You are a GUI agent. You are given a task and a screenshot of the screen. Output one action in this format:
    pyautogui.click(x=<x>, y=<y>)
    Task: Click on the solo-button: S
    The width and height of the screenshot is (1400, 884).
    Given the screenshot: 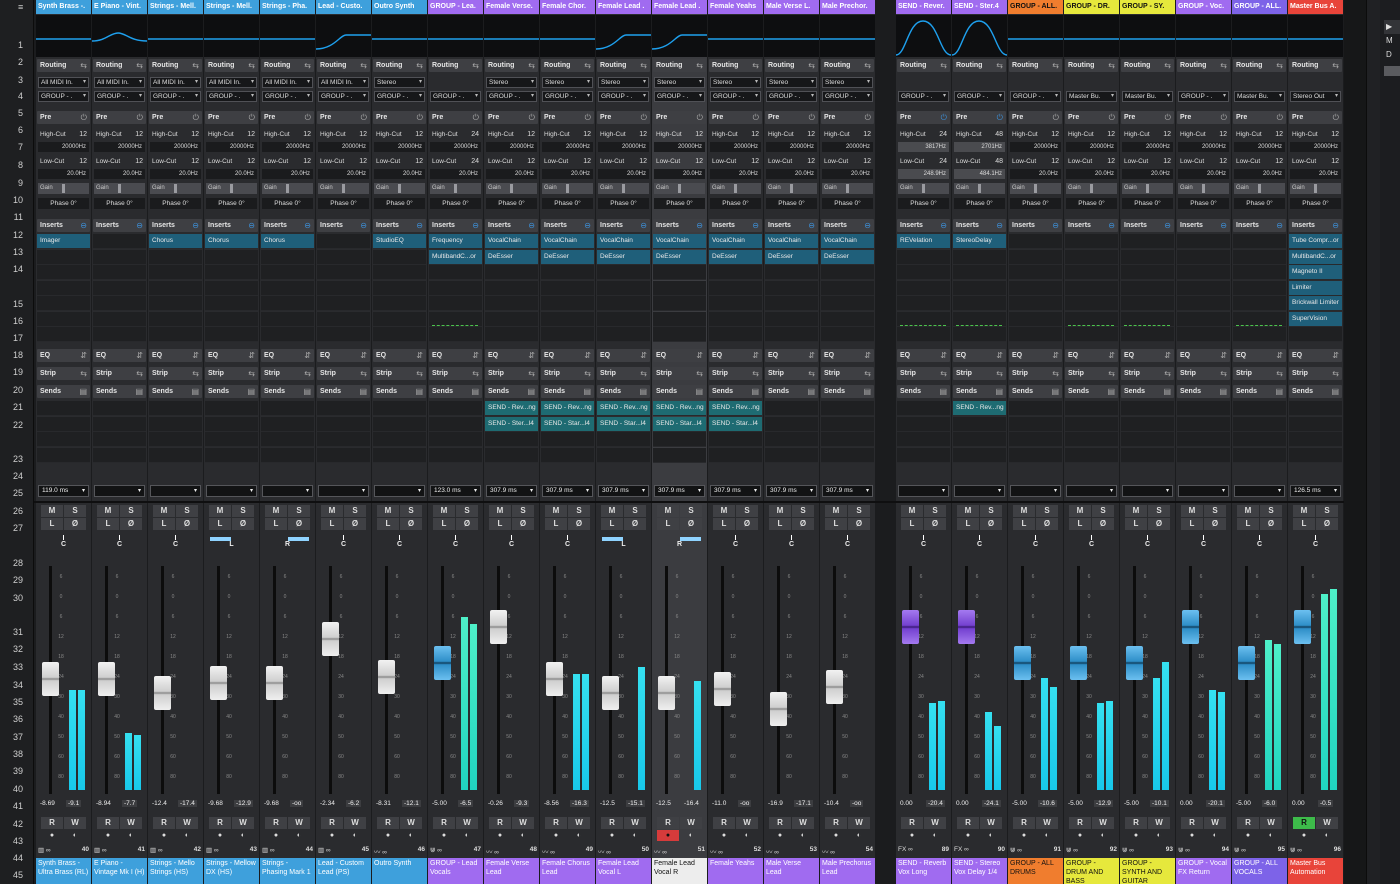 What is the action you would take?
    pyautogui.click(x=579, y=511)
    